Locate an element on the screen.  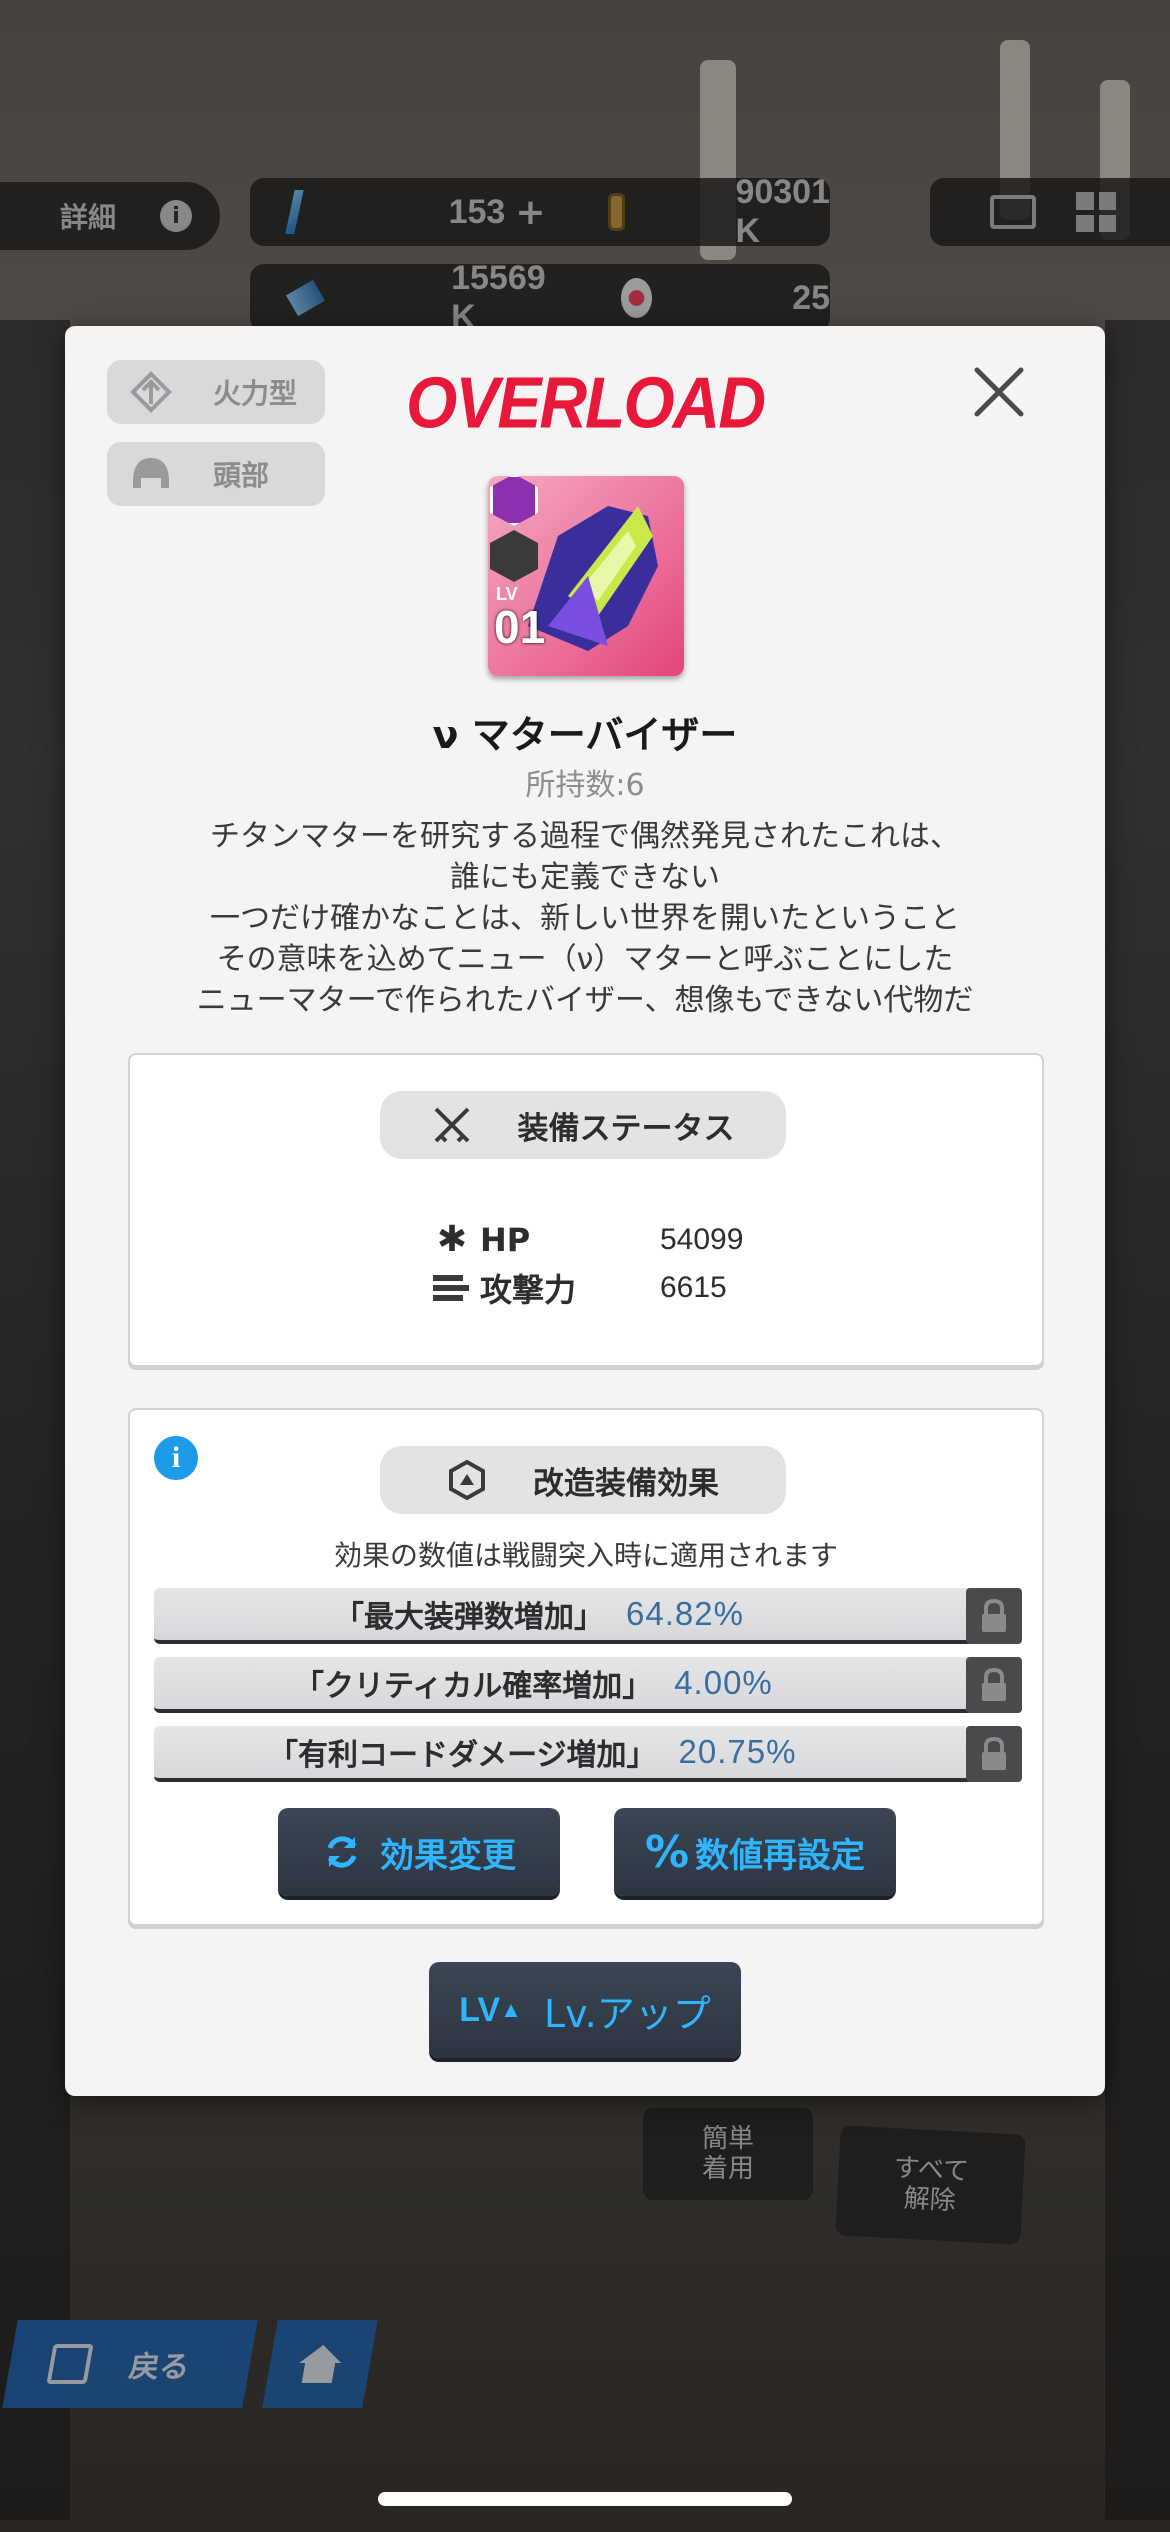
hp-icon: ✱ is located at coordinates (452, 1239).